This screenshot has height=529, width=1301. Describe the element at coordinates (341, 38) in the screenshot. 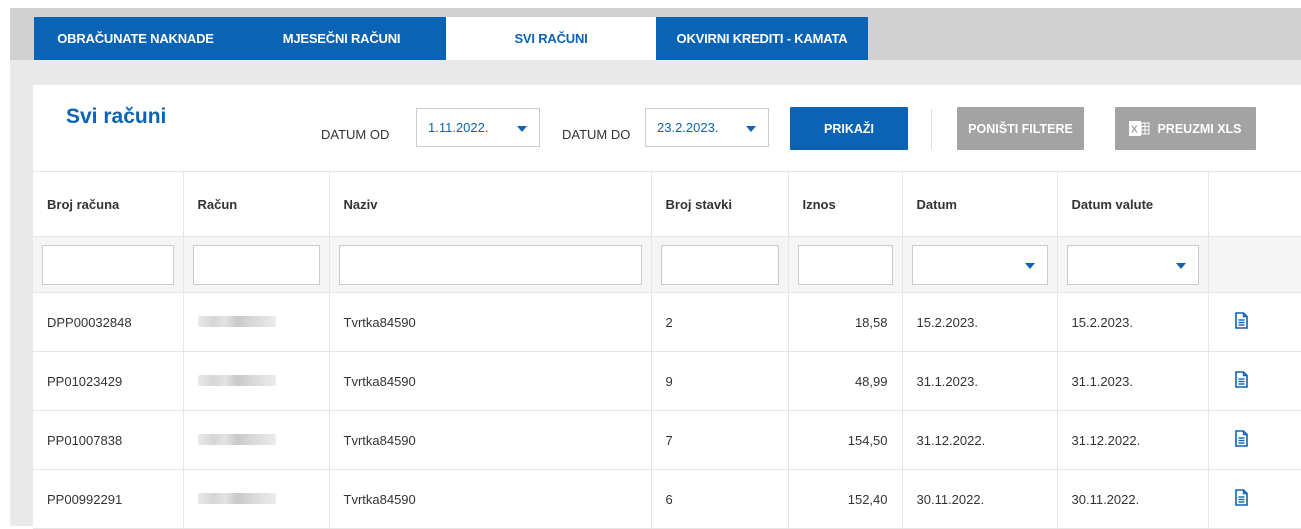

I see `tab-mjesecni-racuni: MJESEČNI RAČUNI` at that location.